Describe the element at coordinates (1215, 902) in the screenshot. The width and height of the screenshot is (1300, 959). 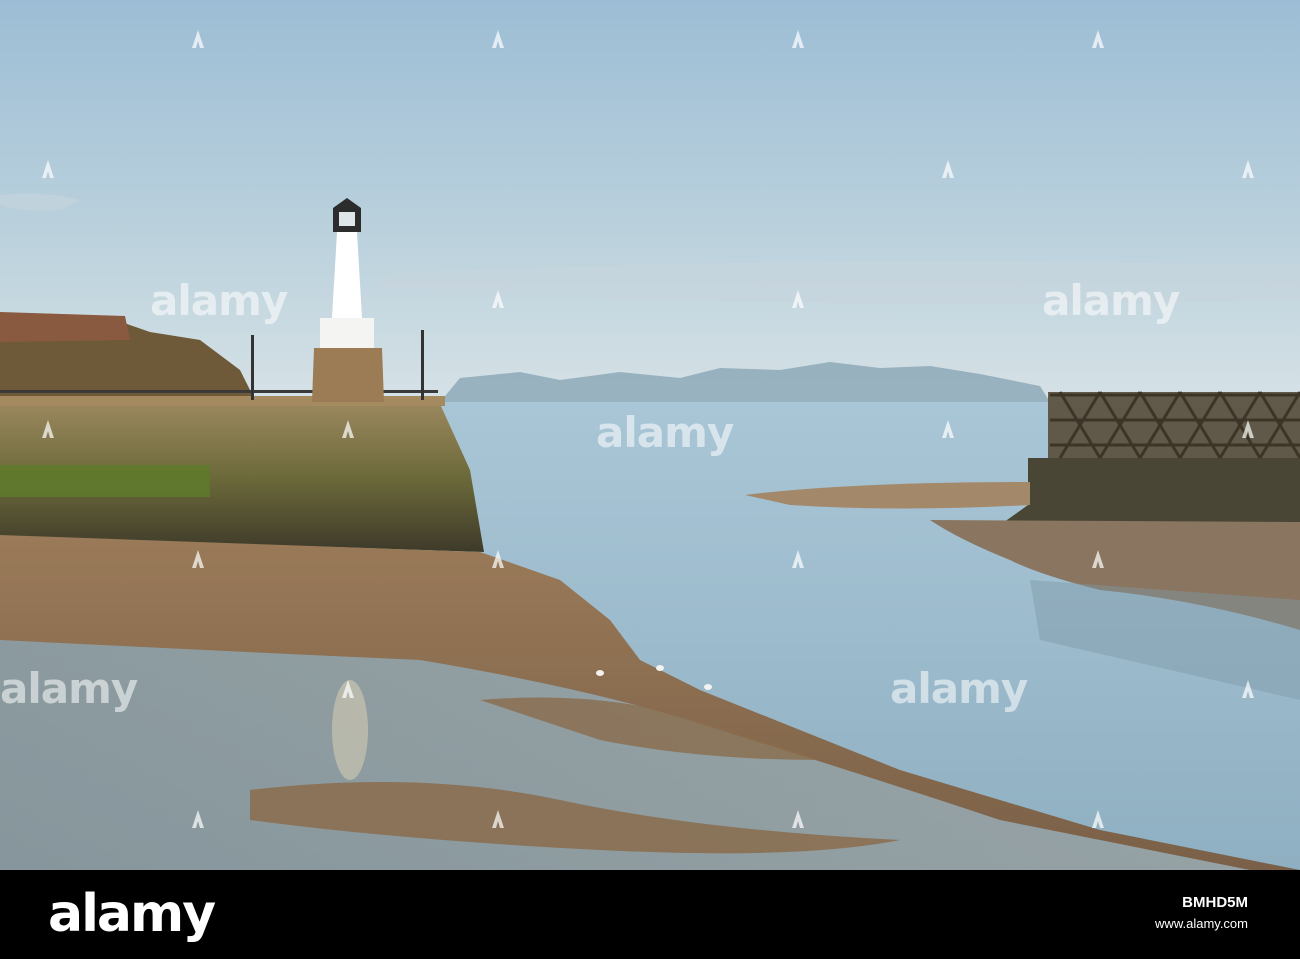
I see `image-id: BMHD5M` at that location.